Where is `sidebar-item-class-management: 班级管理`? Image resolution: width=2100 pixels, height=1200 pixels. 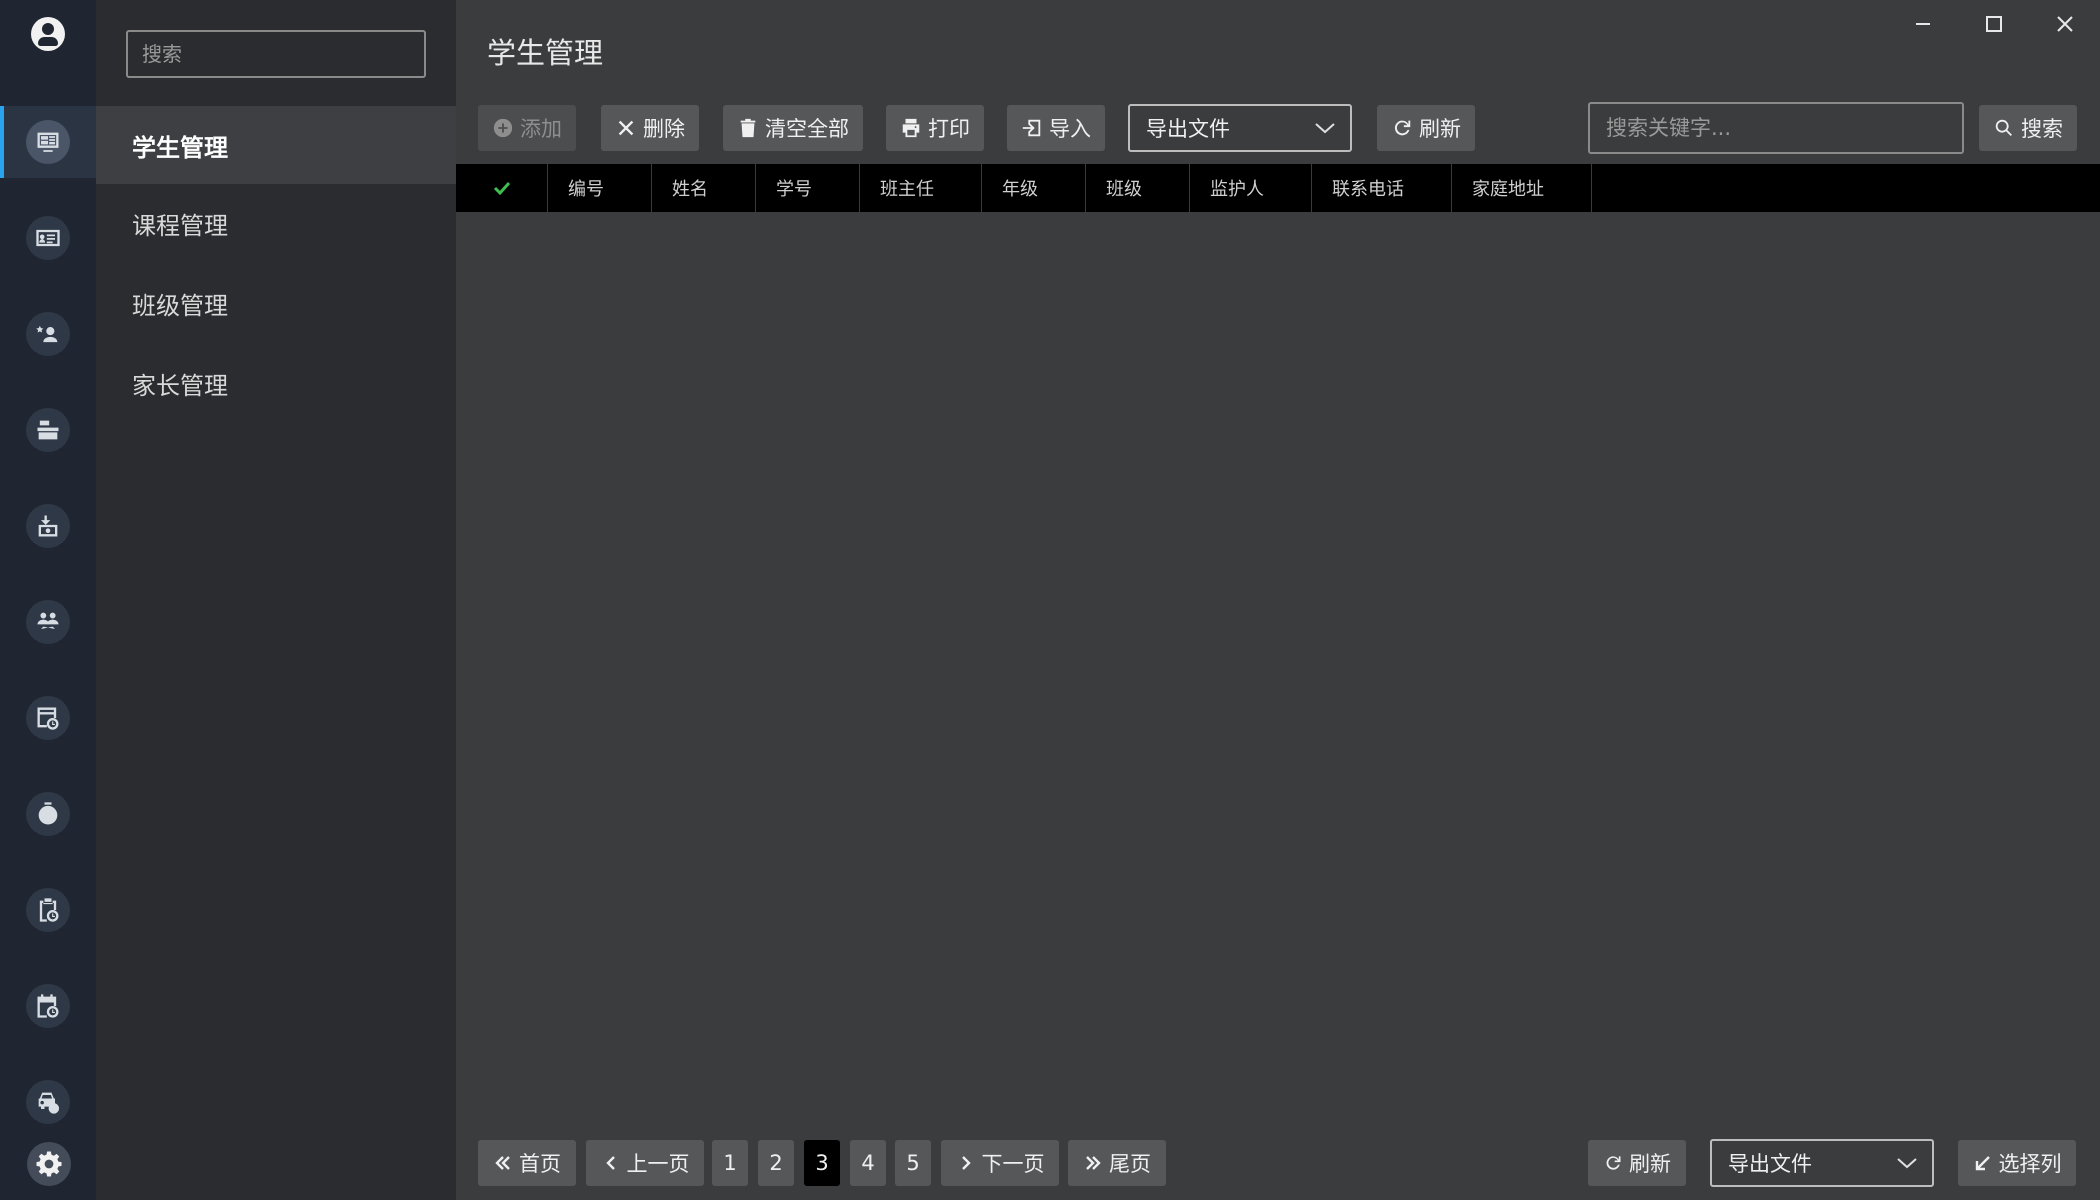
sidebar-item-class-management: 班级管理 is located at coordinates (276, 303).